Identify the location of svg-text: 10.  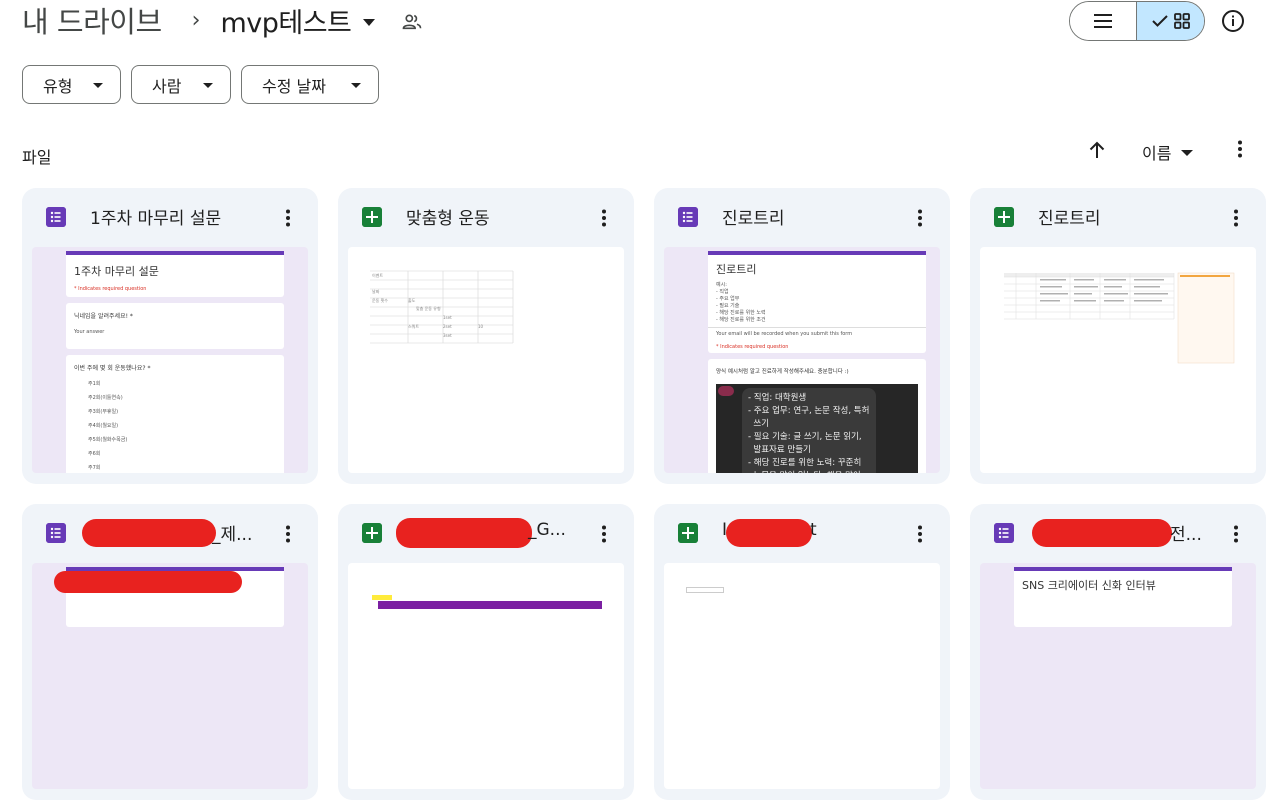
(481, 326).